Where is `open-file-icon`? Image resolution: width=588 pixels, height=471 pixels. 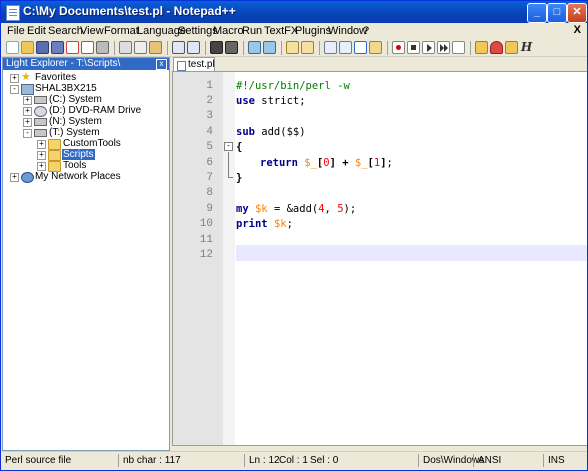
open-file-icon is located at coordinates (27, 47).